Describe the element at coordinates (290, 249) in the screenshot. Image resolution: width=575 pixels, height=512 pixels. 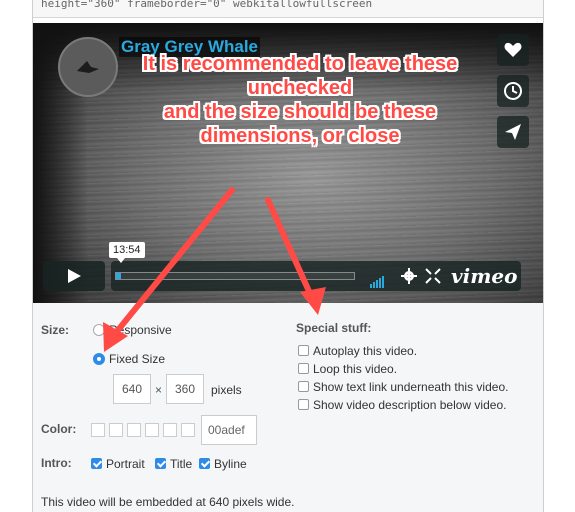
I see `arrow-to-special` at that location.